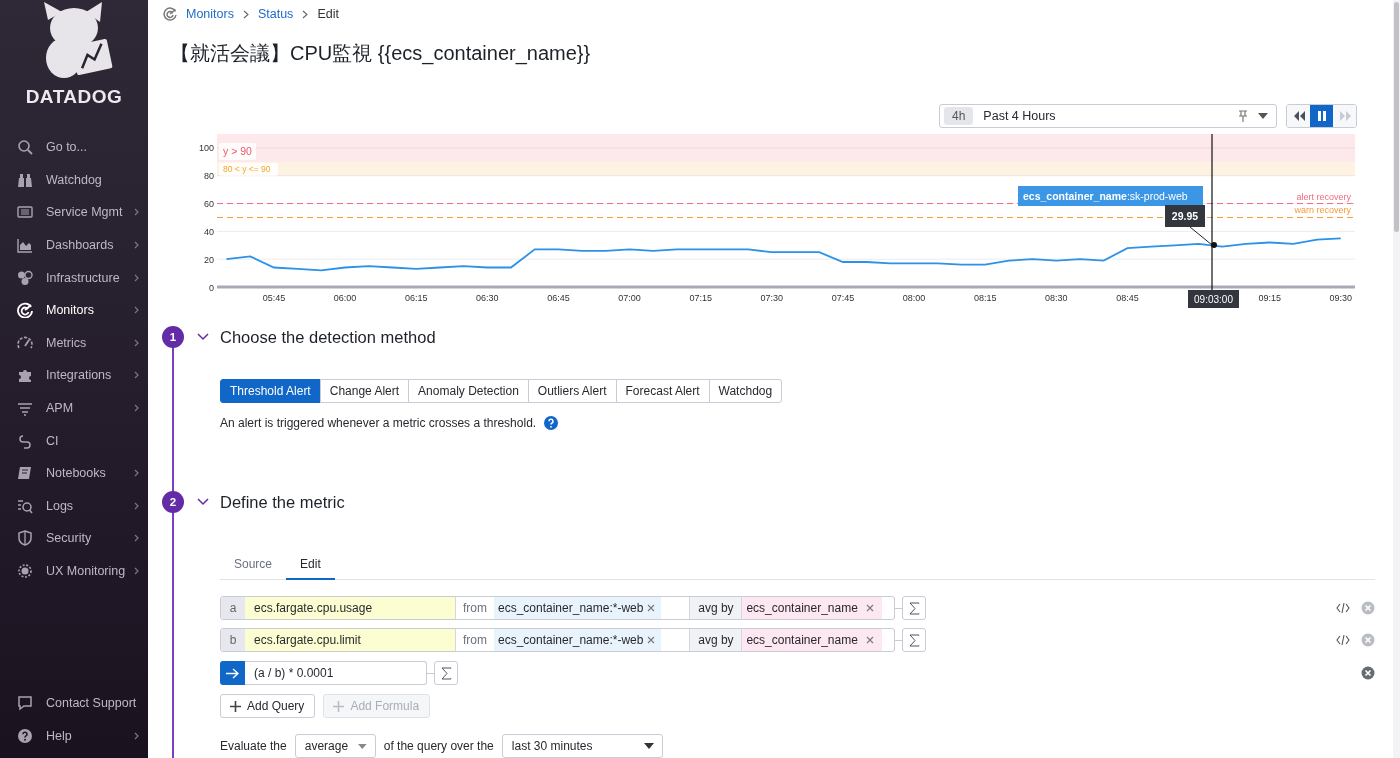 Image resolution: width=1400 pixels, height=758 pixels. I want to click on arrow-right-icon, so click(232, 673).